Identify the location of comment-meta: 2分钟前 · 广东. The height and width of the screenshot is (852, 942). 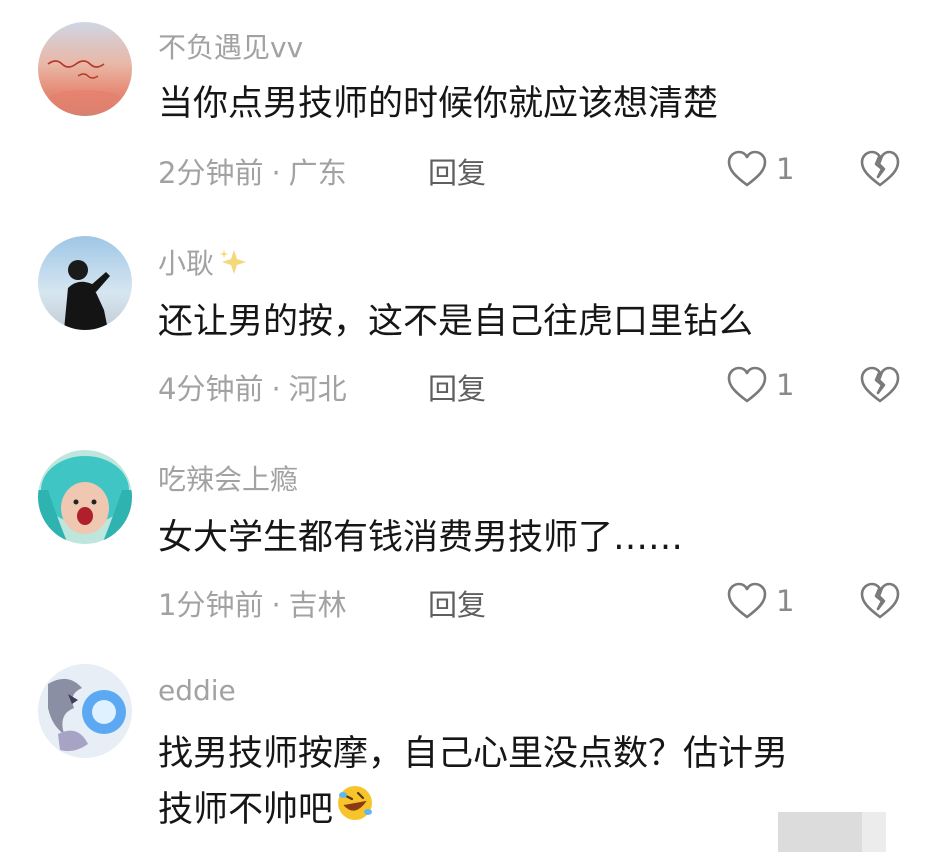
(252, 171).